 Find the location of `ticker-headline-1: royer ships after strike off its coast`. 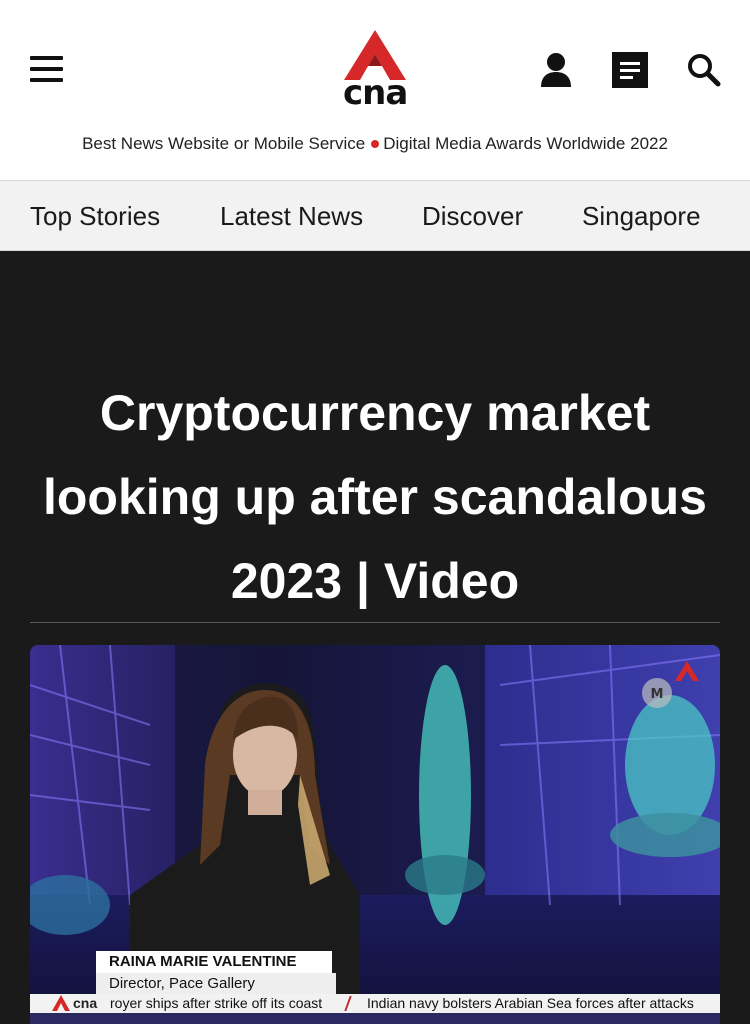

ticker-headline-1: royer ships after strike off its coast is located at coordinates (216, 1003).